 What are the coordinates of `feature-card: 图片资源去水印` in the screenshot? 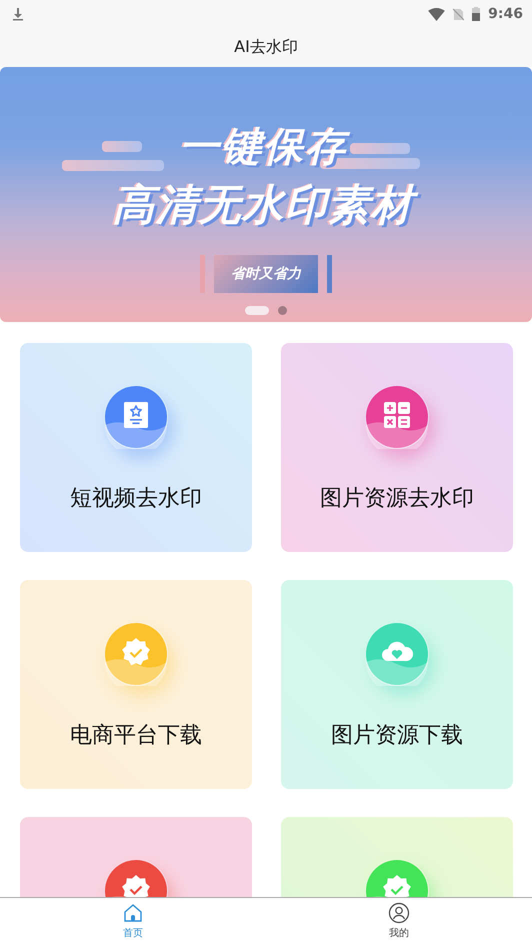 It's located at (397, 447).